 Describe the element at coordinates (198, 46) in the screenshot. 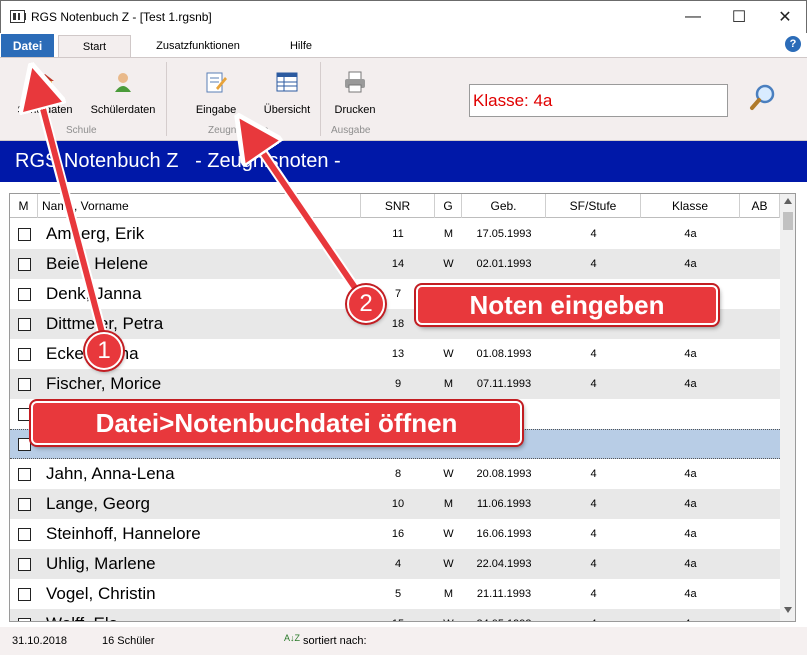

I see `tab-zusatzfunktionen: Zusatzfunktionen` at that location.